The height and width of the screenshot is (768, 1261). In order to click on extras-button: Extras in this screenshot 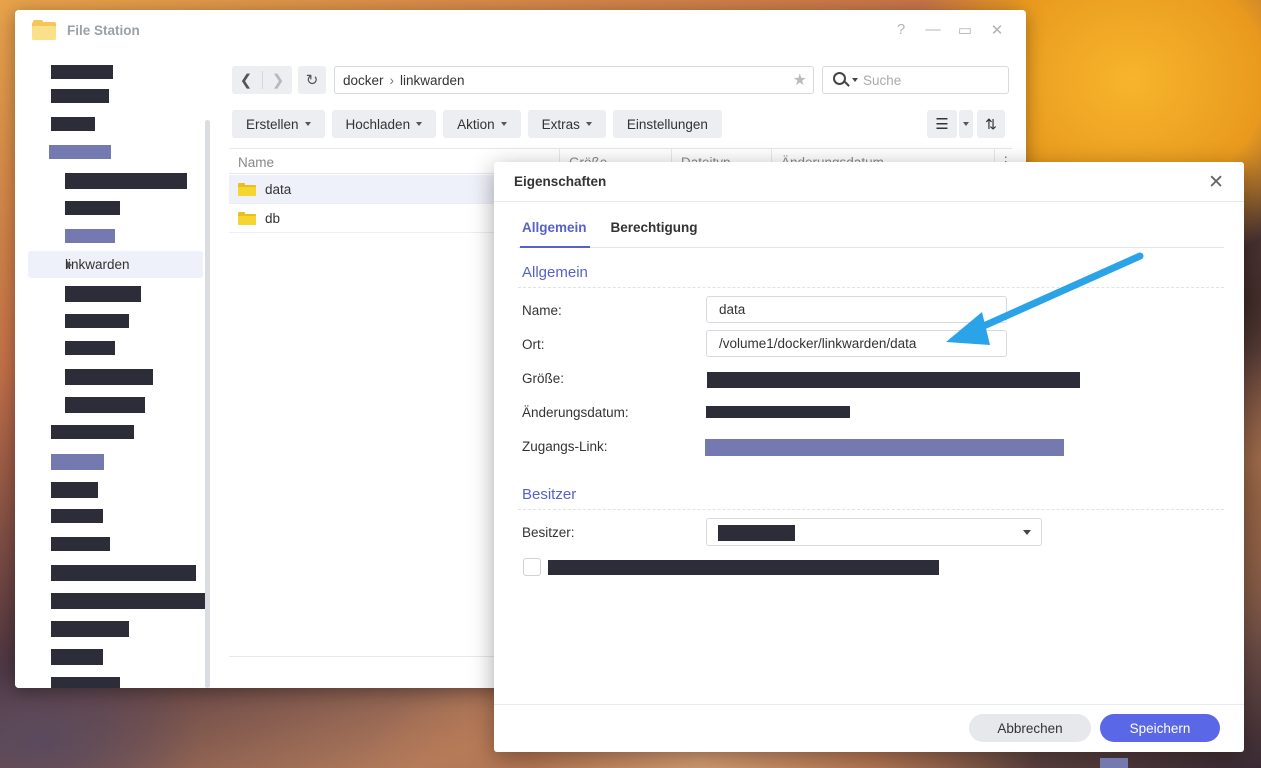, I will do `click(566, 124)`.